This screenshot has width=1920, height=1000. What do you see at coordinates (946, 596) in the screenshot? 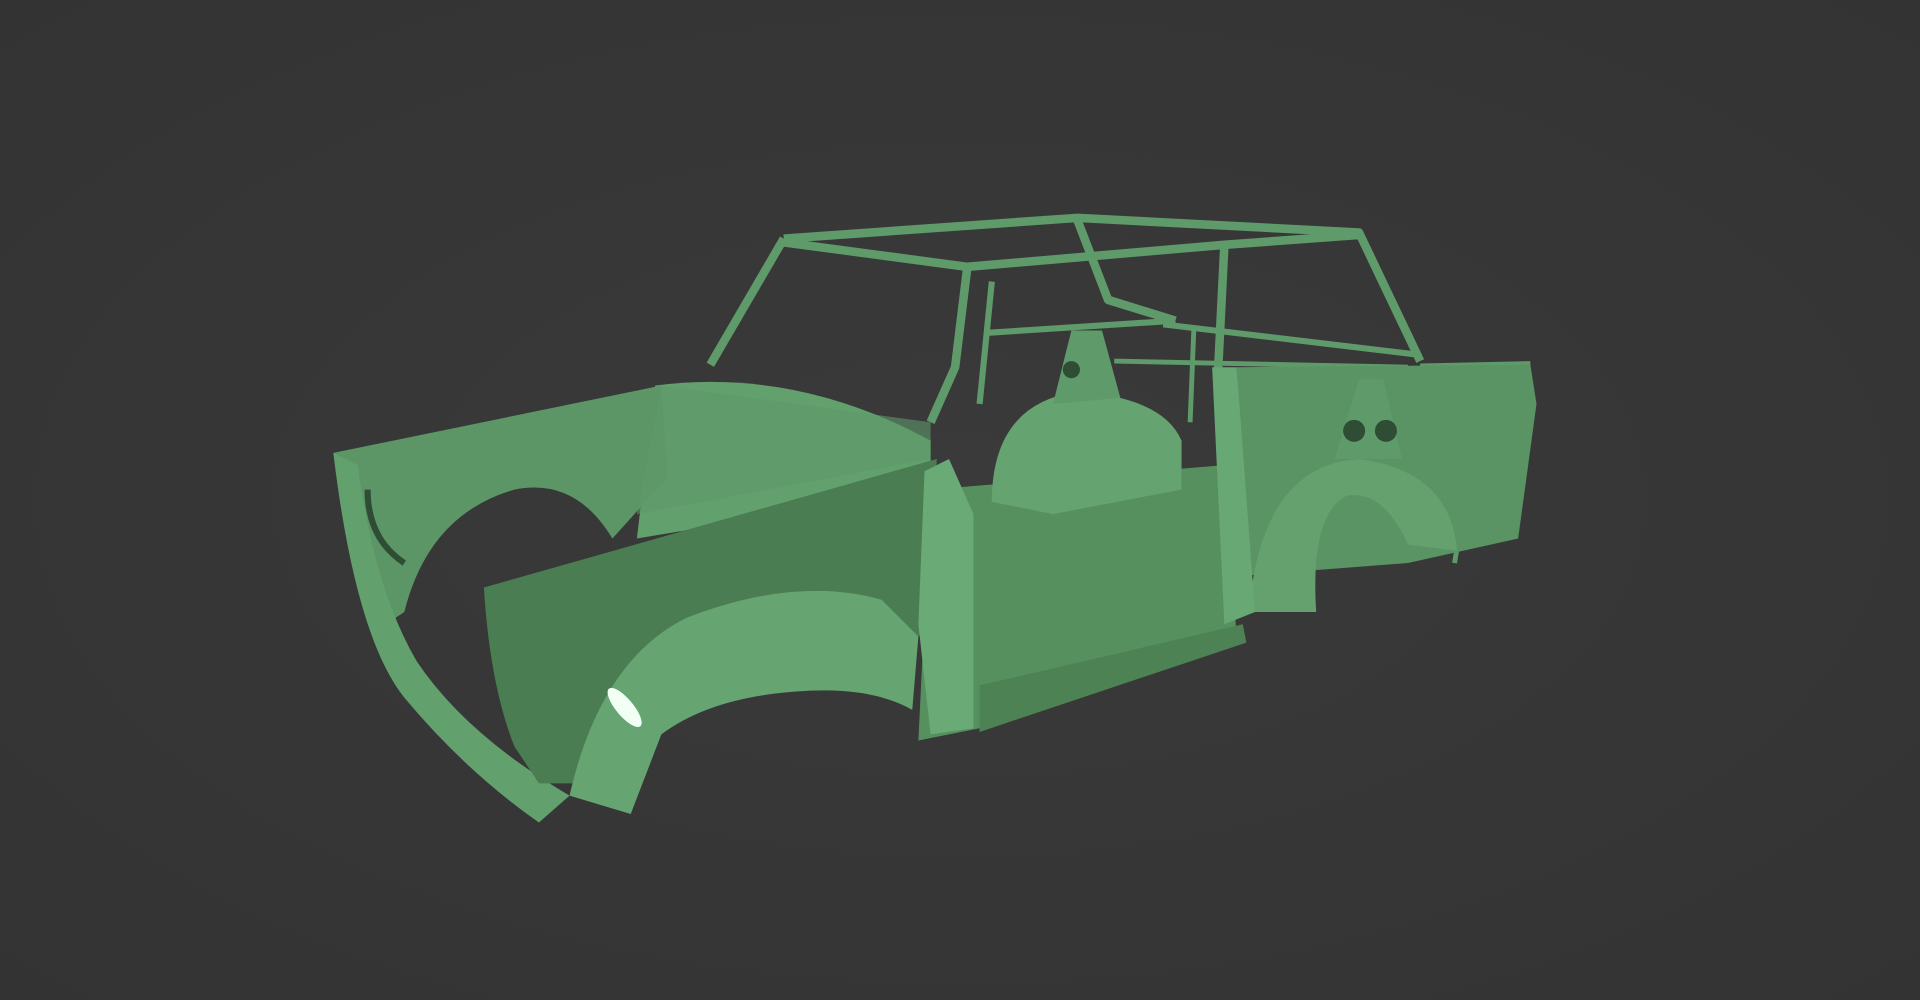
I see `a-pillar` at bounding box center [946, 596].